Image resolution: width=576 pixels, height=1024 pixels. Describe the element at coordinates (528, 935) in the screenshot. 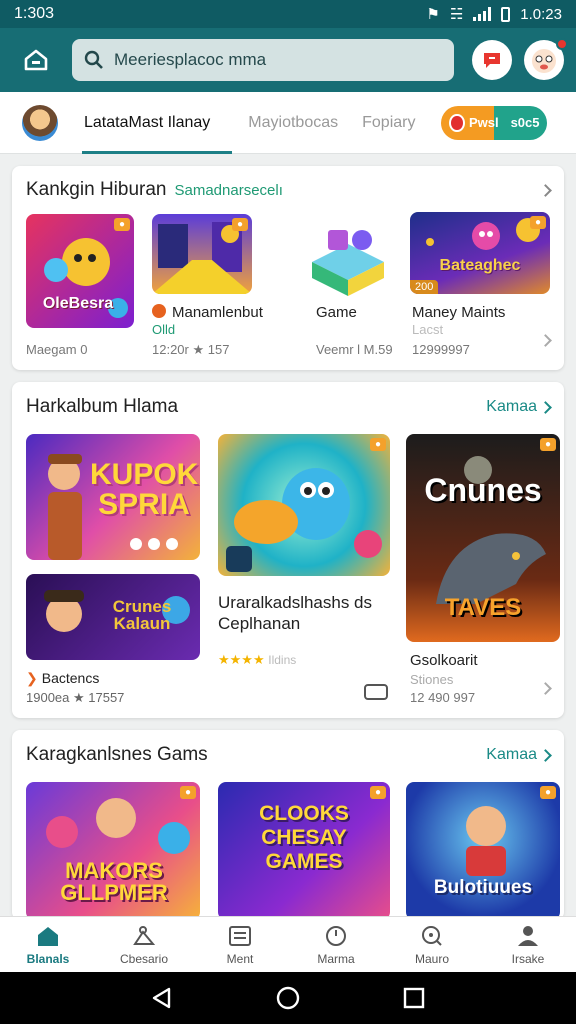

I see `person-icon` at that location.